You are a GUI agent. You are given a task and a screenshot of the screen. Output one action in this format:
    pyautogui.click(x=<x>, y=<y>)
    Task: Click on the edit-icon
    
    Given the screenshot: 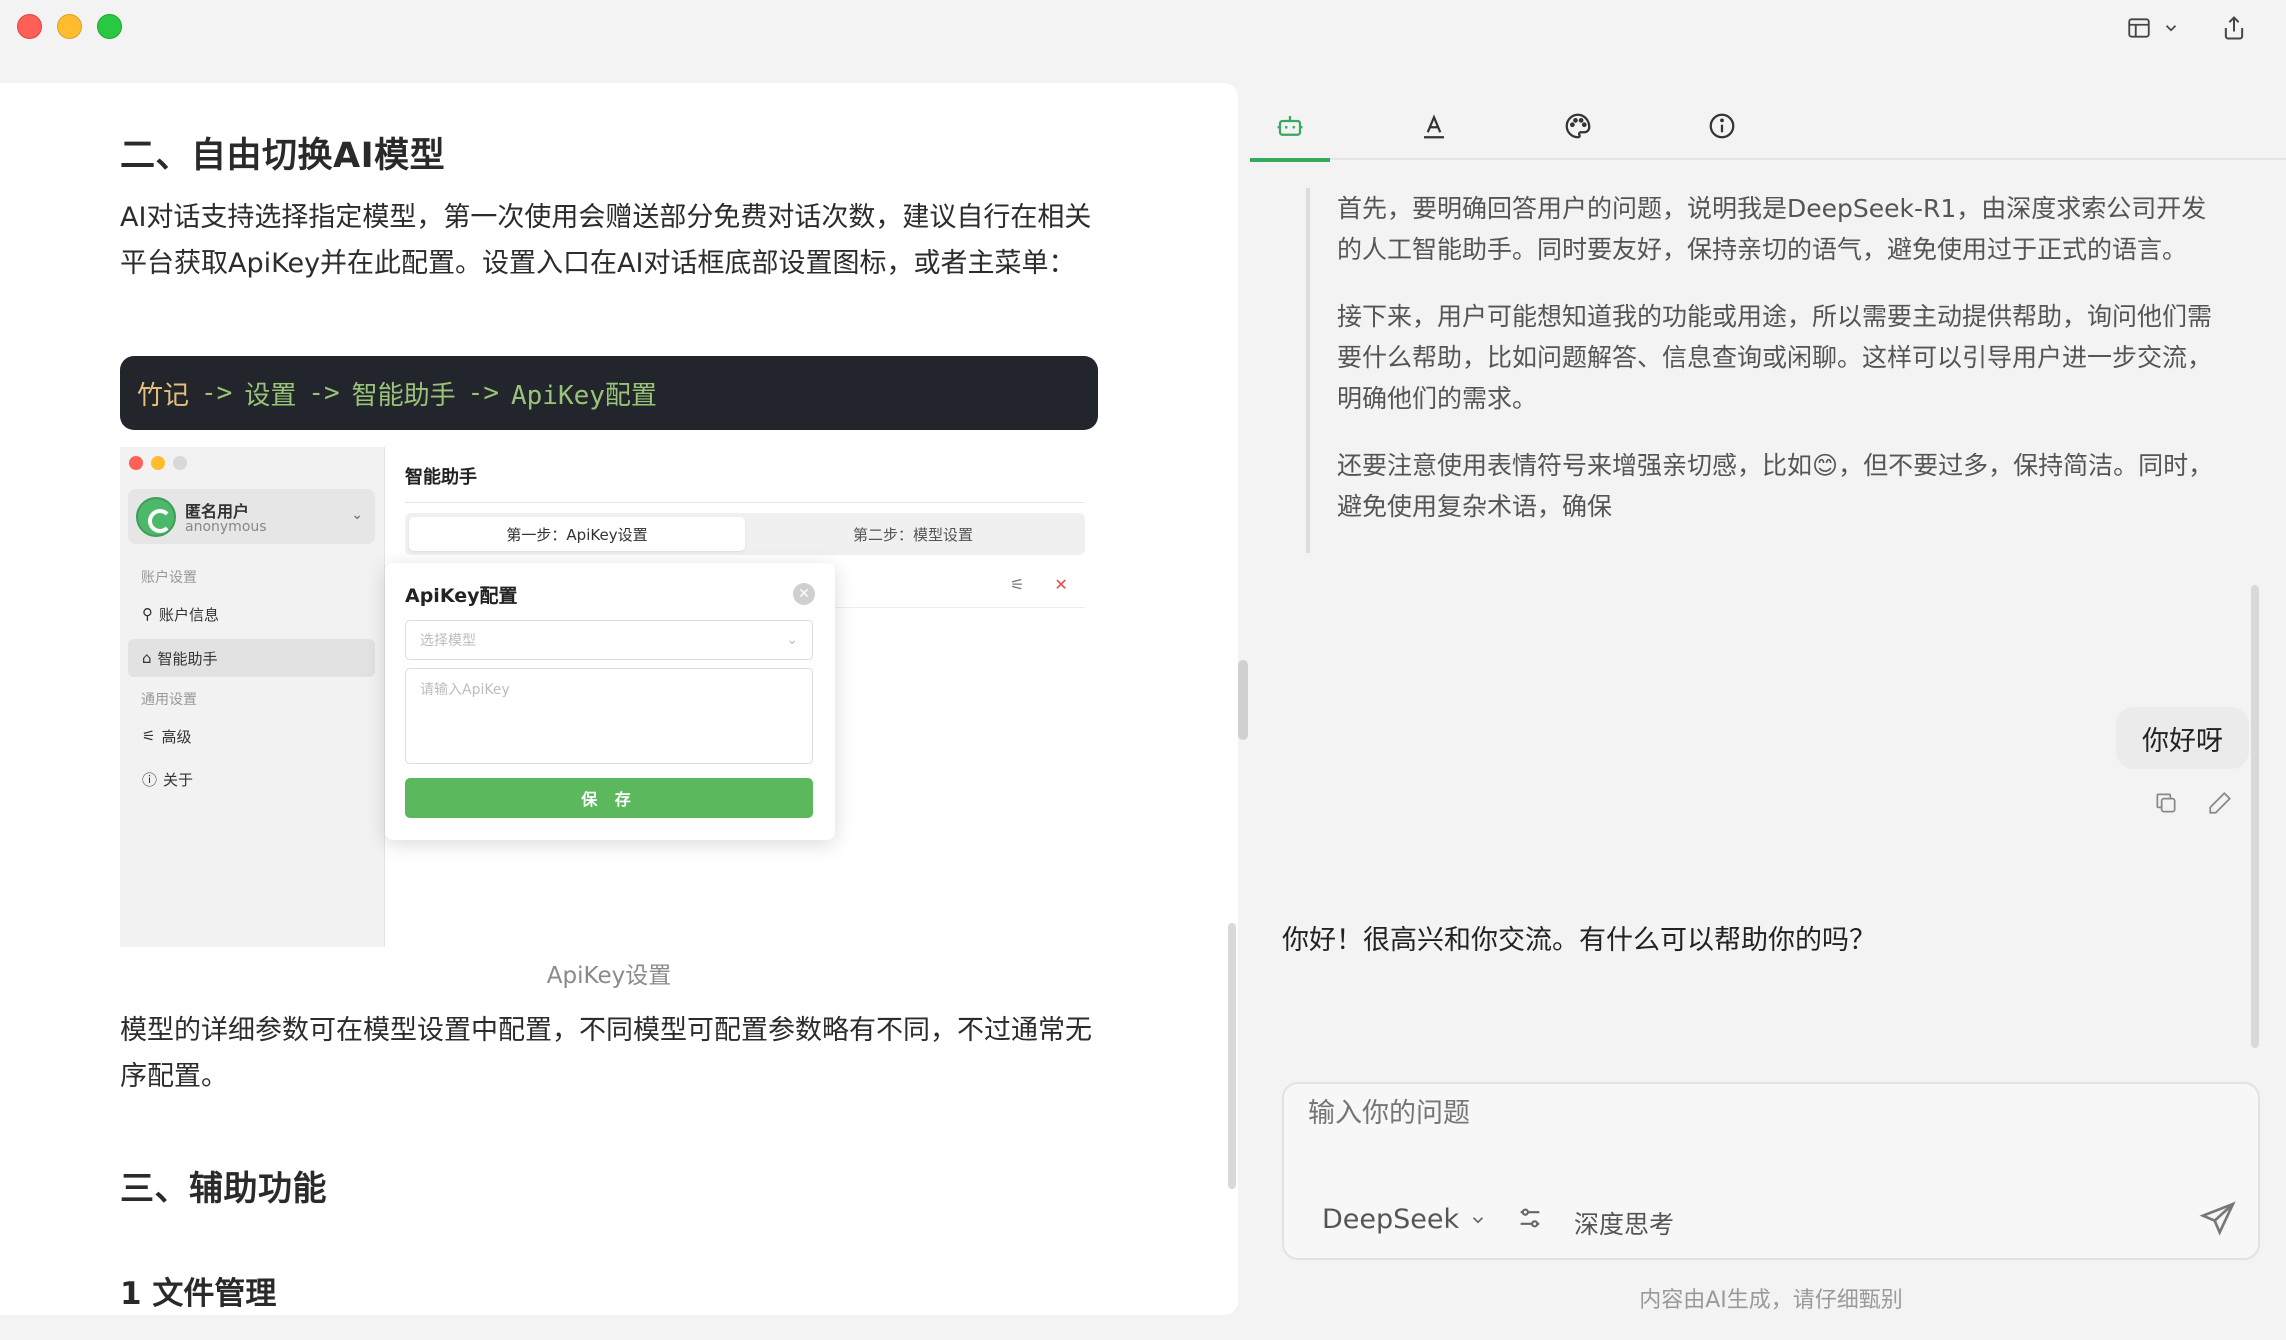 What is the action you would take?
    pyautogui.click(x=2220, y=803)
    